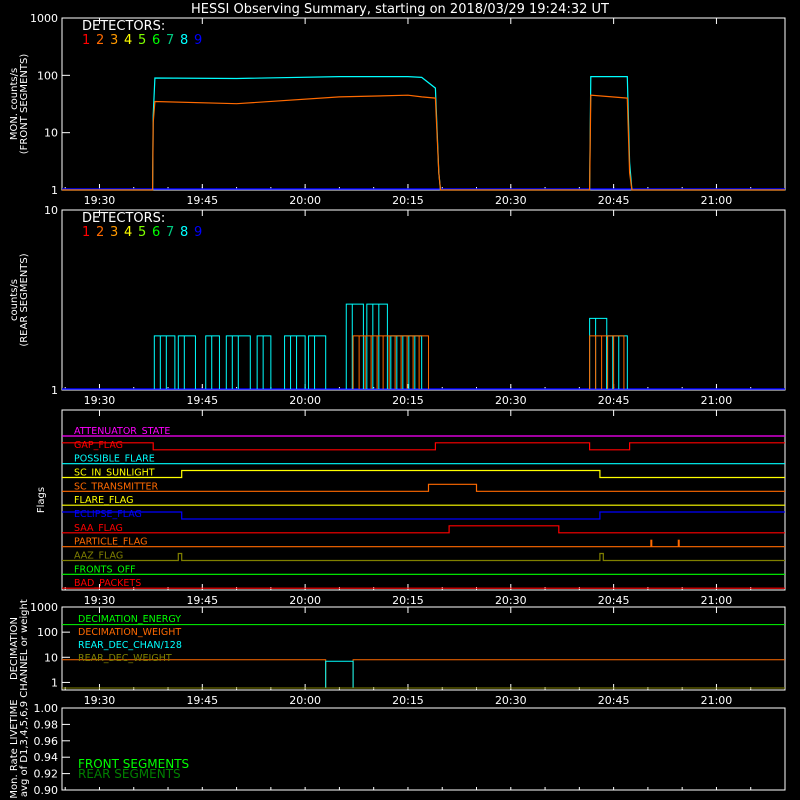  I want to click on live-y-tick-label: 0.96, so click(46, 741).